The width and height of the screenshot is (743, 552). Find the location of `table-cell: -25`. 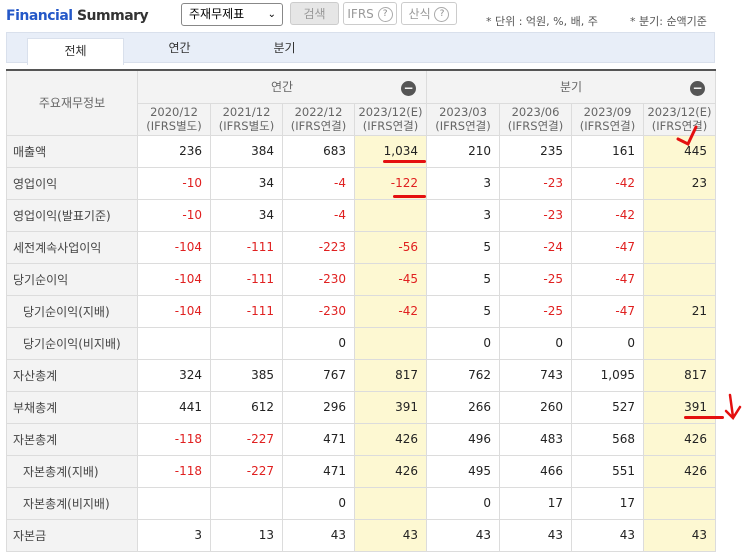

table-cell: -25 is located at coordinates (535, 279).